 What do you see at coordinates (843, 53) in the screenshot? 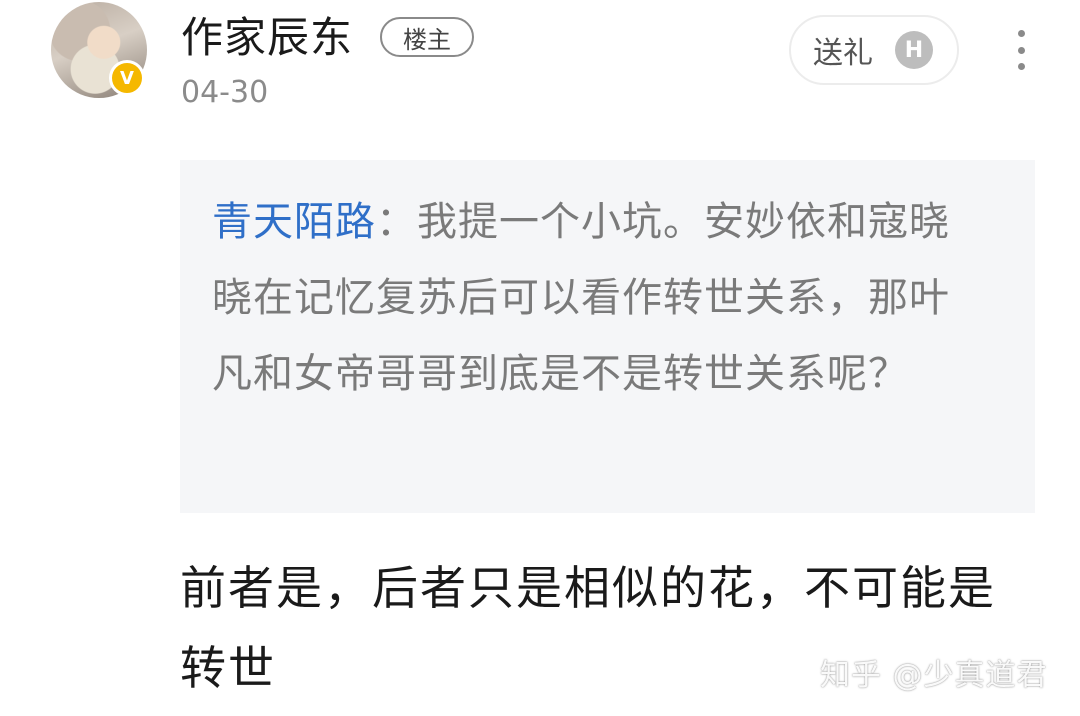
I see `gift-label: 送礼` at bounding box center [843, 53].